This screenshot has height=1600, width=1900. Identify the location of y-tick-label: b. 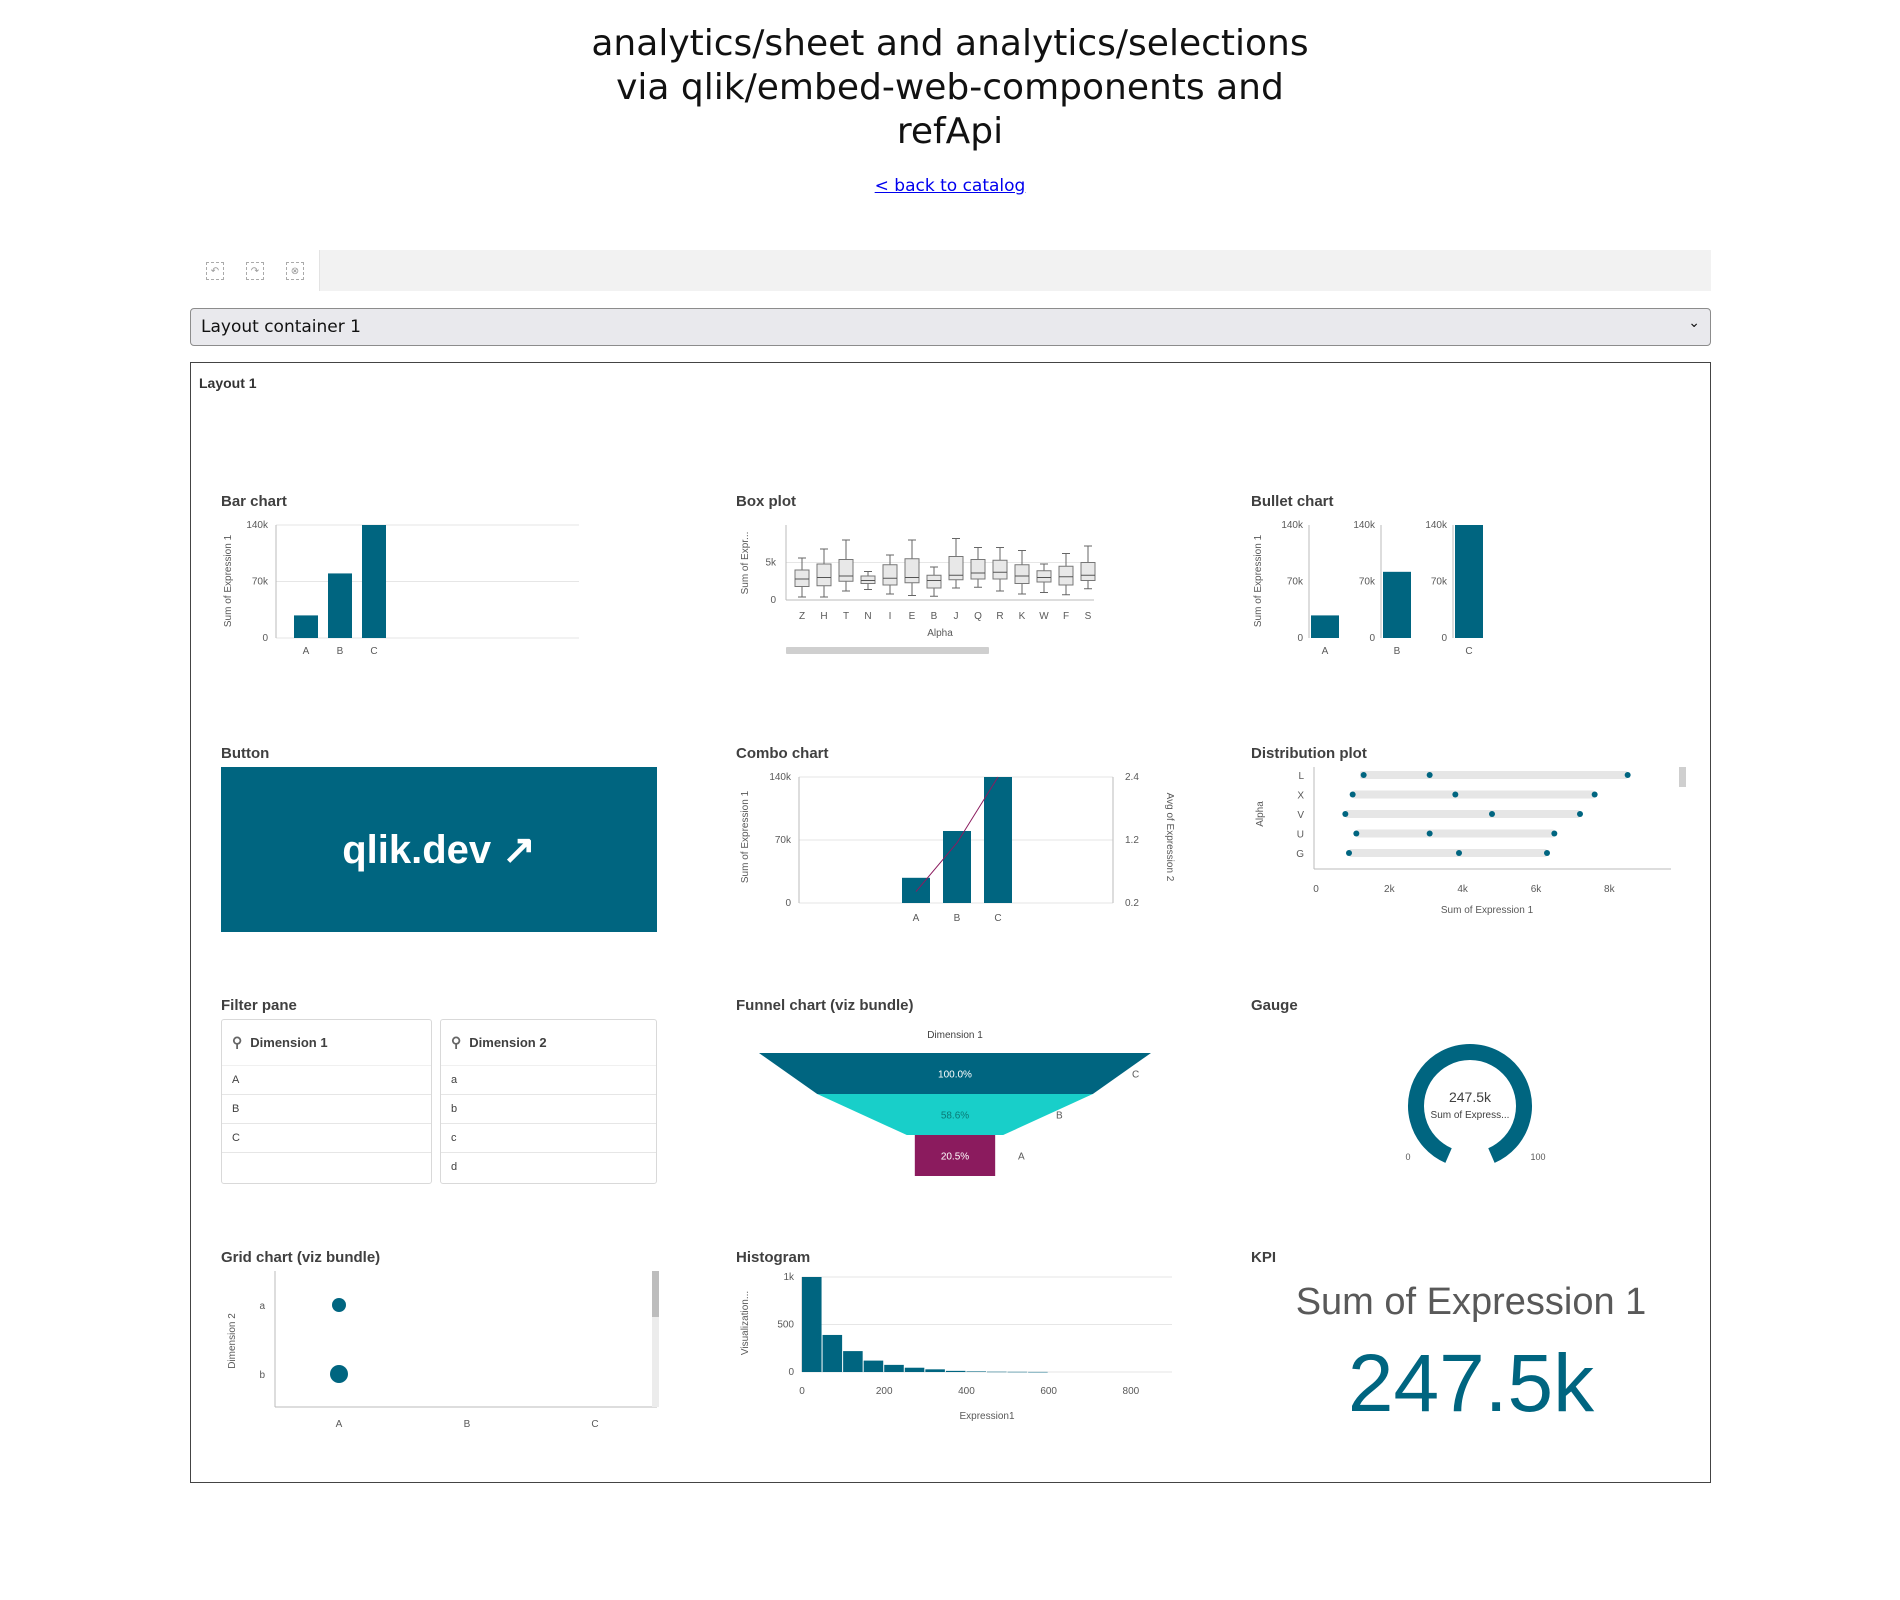
(262, 1375).